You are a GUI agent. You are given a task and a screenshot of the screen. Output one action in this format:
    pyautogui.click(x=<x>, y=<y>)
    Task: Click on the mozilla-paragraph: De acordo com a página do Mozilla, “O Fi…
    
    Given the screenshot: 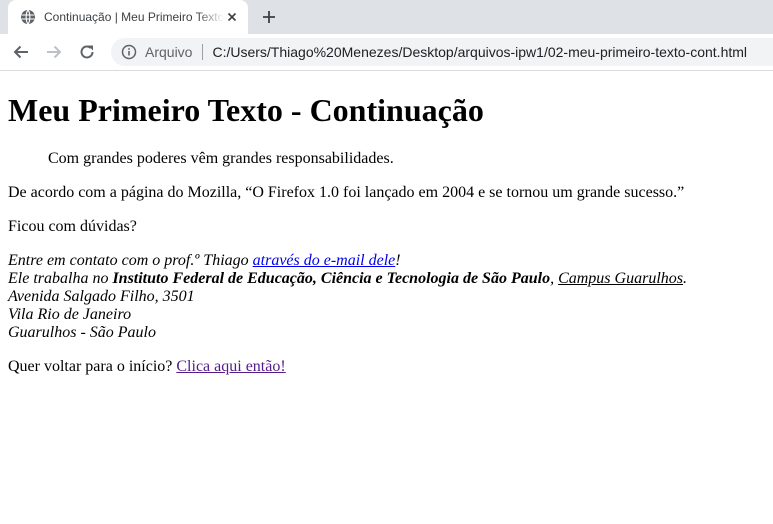 What is the action you would take?
    pyautogui.click(x=346, y=192)
    